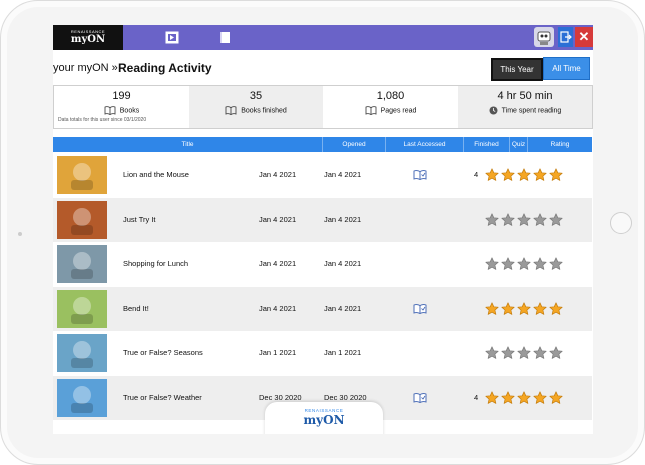  I want to click on column-header-opened: Opened, so click(354, 144).